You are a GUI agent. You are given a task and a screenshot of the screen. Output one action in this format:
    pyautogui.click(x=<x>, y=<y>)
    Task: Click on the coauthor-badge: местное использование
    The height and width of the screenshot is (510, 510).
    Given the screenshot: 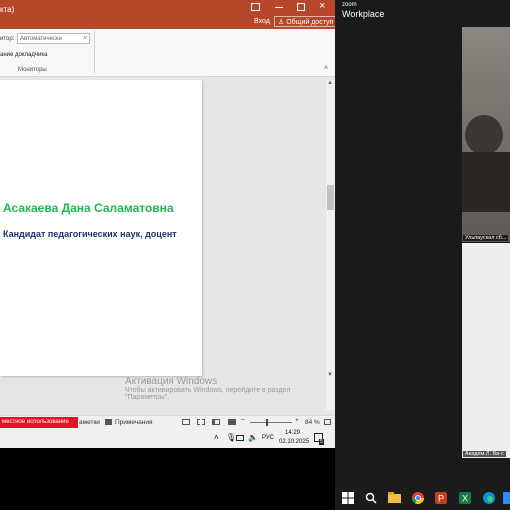 What is the action you would take?
    pyautogui.click(x=39, y=422)
    